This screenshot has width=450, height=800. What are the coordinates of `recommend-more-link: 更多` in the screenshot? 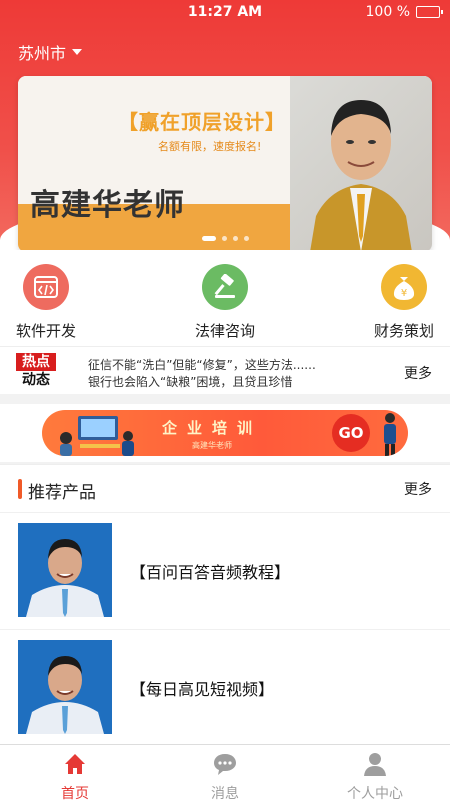 It's located at (418, 489).